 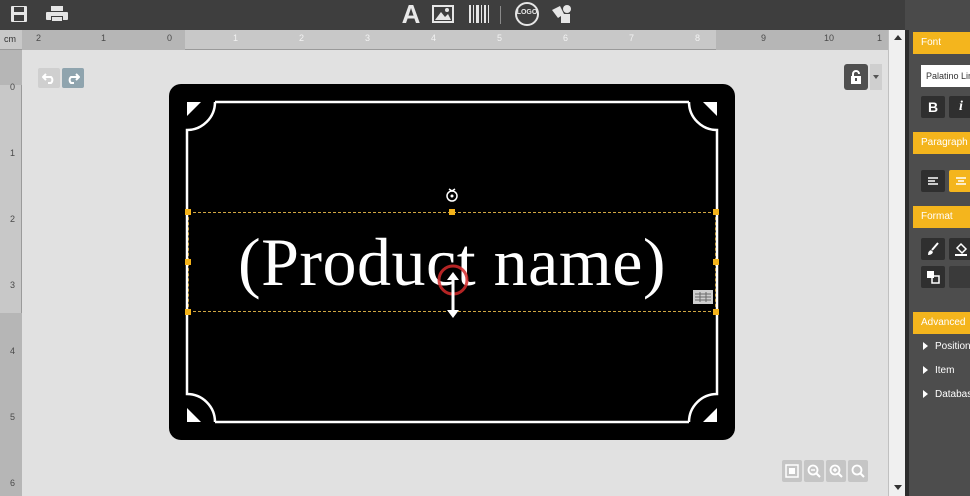 I want to click on italic-label: i, so click(x=961, y=106).